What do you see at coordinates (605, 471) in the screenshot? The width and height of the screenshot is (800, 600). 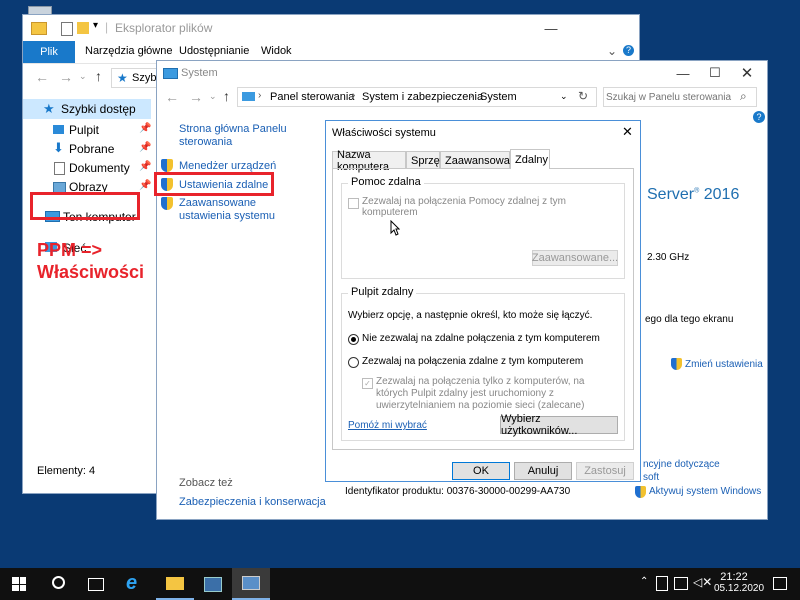 I see `apply-button: Zastosuj` at bounding box center [605, 471].